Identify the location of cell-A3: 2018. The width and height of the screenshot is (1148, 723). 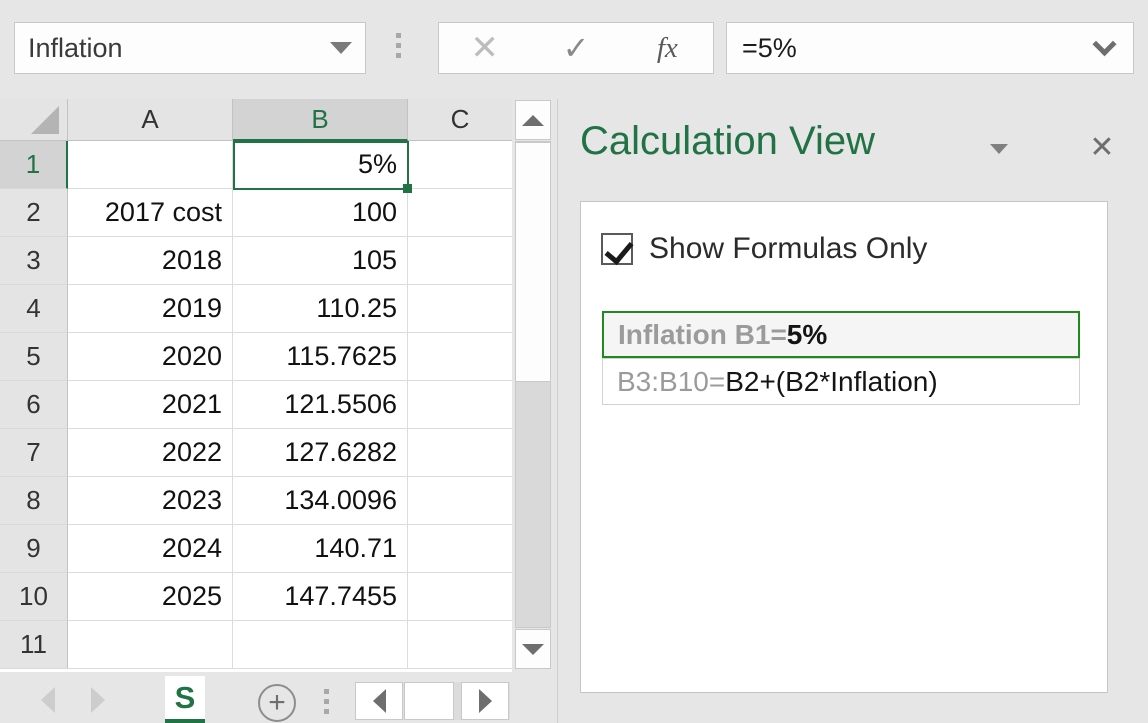
(150, 261).